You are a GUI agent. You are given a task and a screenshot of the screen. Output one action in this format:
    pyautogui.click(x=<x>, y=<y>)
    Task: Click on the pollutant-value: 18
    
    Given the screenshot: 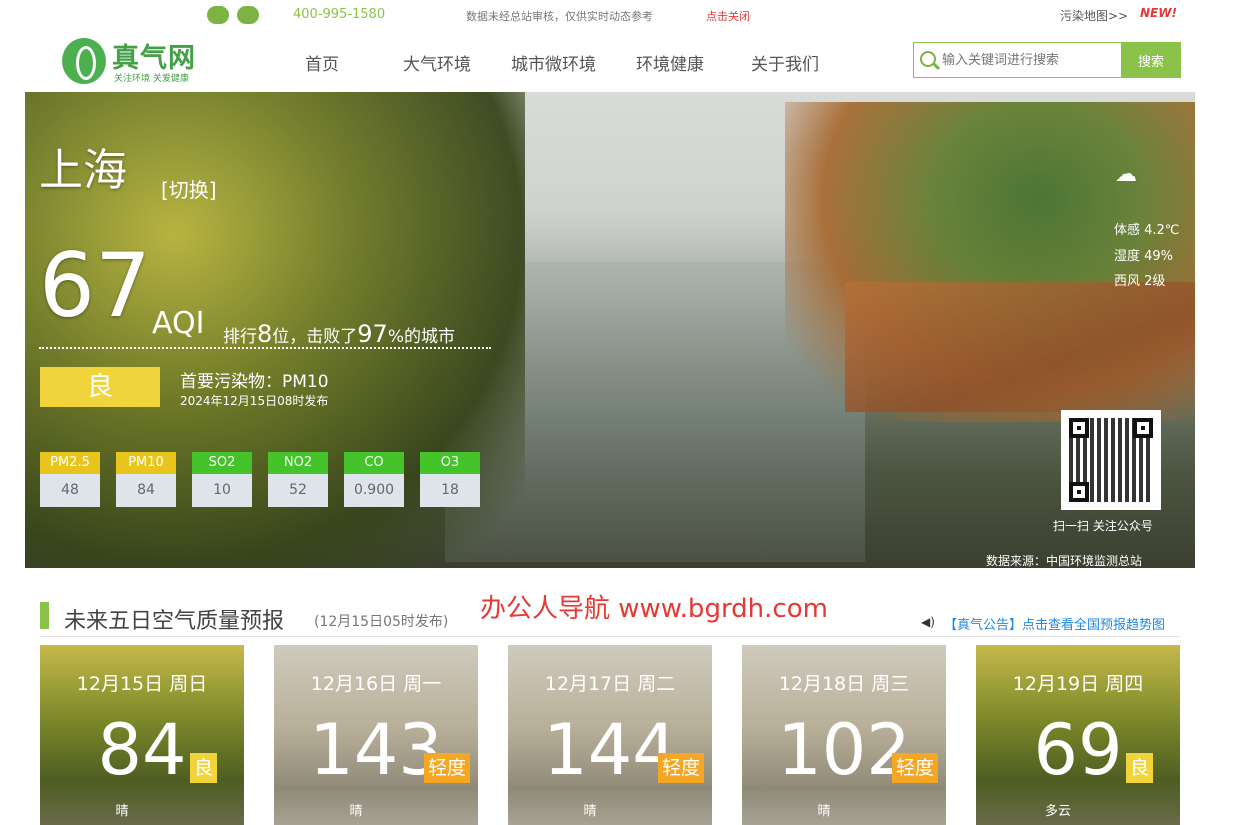 What is the action you would take?
    pyautogui.click(x=450, y=490)
    